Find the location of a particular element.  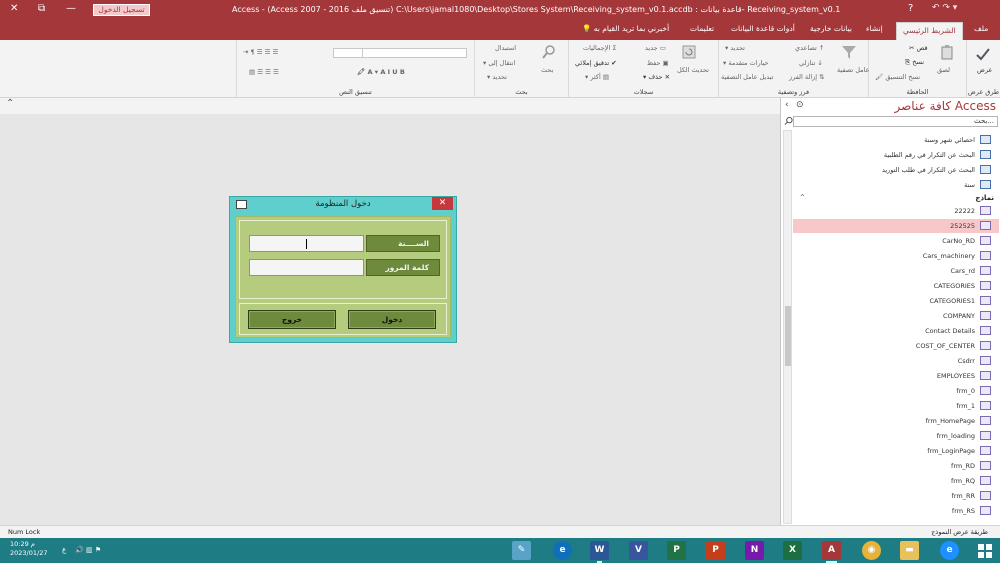

paragraph-buttons: ⇥ ¶ ☰ ☰ ☰ is located at coordinates (260, 52).